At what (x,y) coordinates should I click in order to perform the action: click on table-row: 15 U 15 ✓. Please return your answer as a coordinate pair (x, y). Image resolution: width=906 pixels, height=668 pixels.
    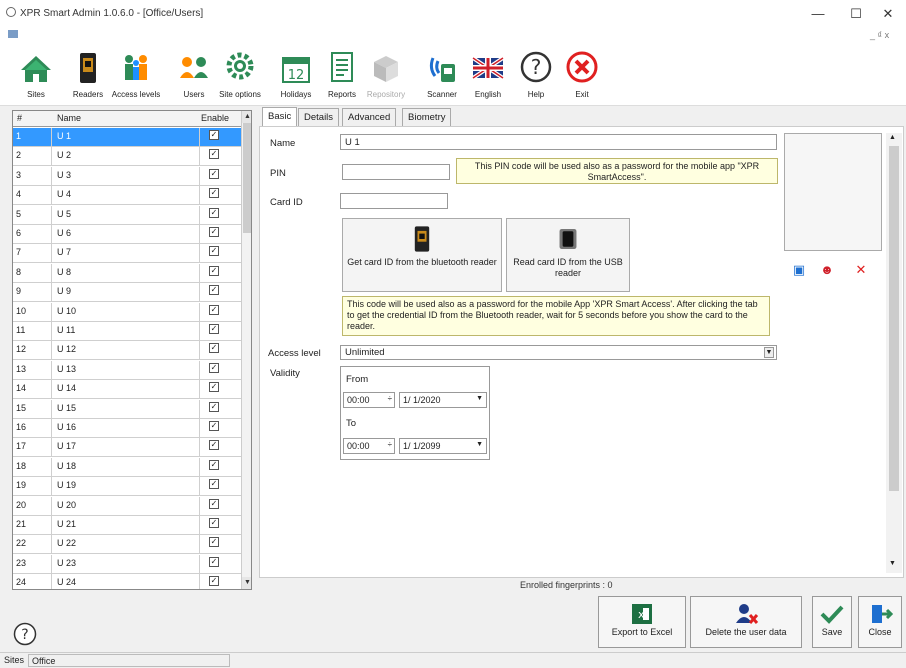
    Looking at the image, I should click on (127, 409).